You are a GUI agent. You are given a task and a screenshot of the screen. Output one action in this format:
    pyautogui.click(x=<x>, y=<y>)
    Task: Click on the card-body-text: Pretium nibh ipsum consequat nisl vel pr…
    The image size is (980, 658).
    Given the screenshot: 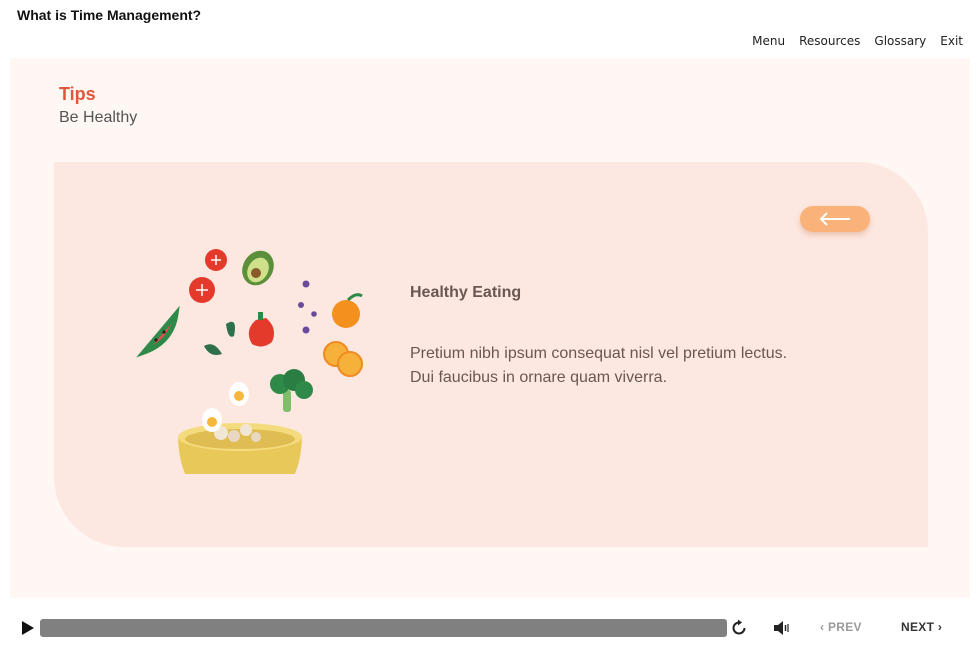 What is the action you would take?
    pyautogui.click(x=599, y=365)
    